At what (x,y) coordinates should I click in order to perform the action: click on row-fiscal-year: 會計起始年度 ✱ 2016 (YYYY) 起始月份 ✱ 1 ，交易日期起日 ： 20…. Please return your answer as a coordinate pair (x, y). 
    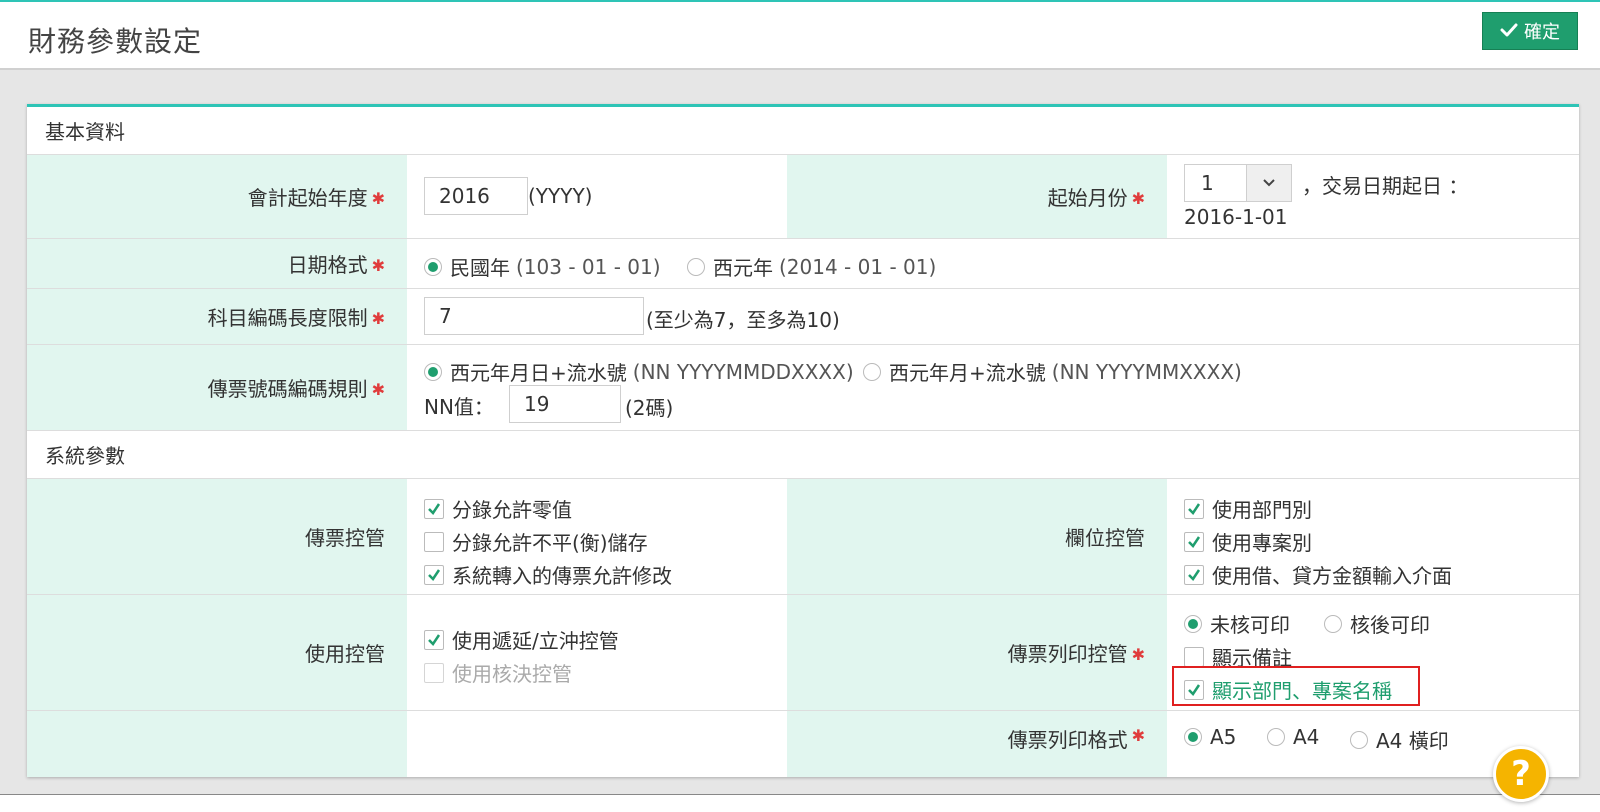
    Looking at the image, I should click on (803, 197).